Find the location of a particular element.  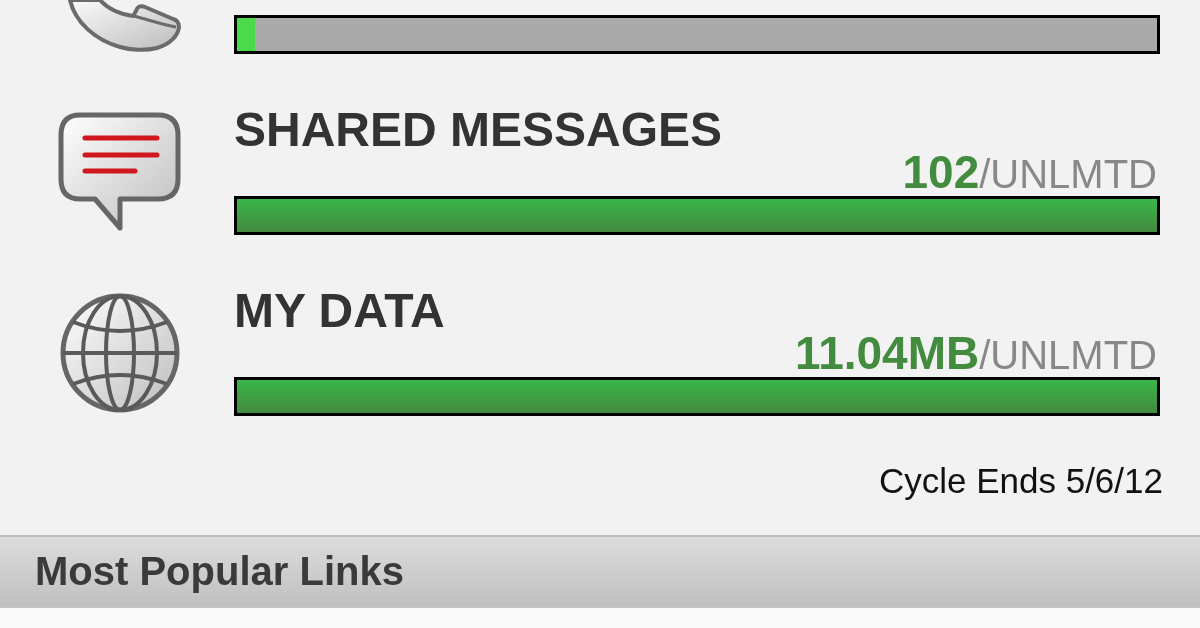

phone-icon is located at coordinates (123, 26).